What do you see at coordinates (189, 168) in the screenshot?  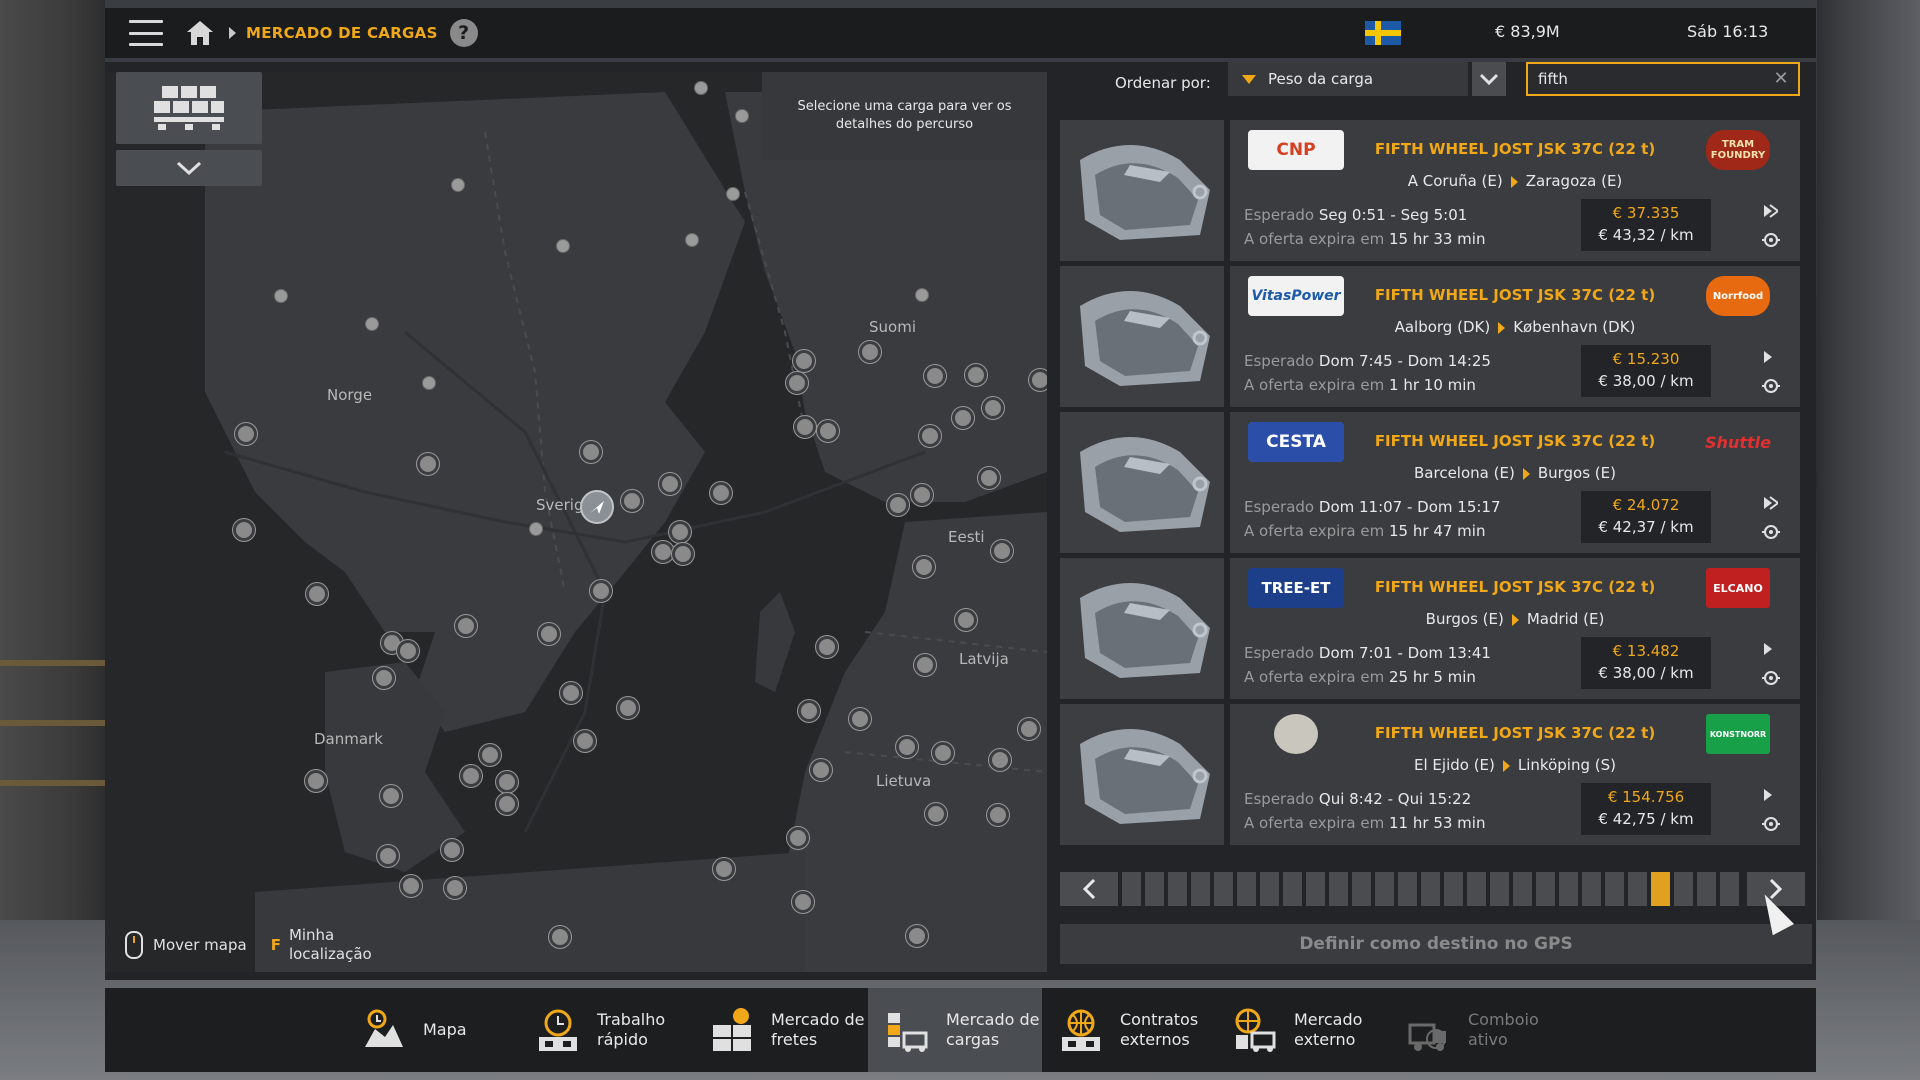 I see `map-layers-expand-button` at bounding box center [189, 168].